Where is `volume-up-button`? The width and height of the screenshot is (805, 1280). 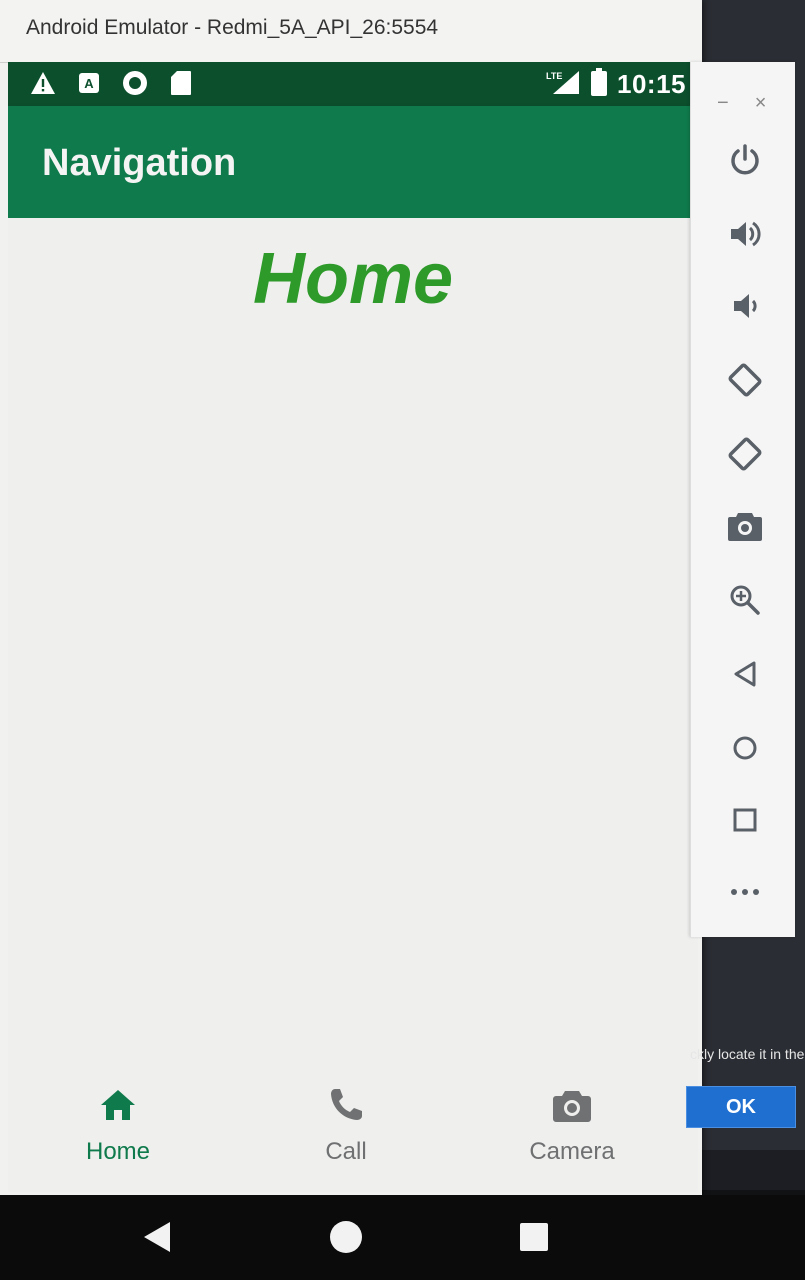 volume-up-button is located at coordinates (745, 234).